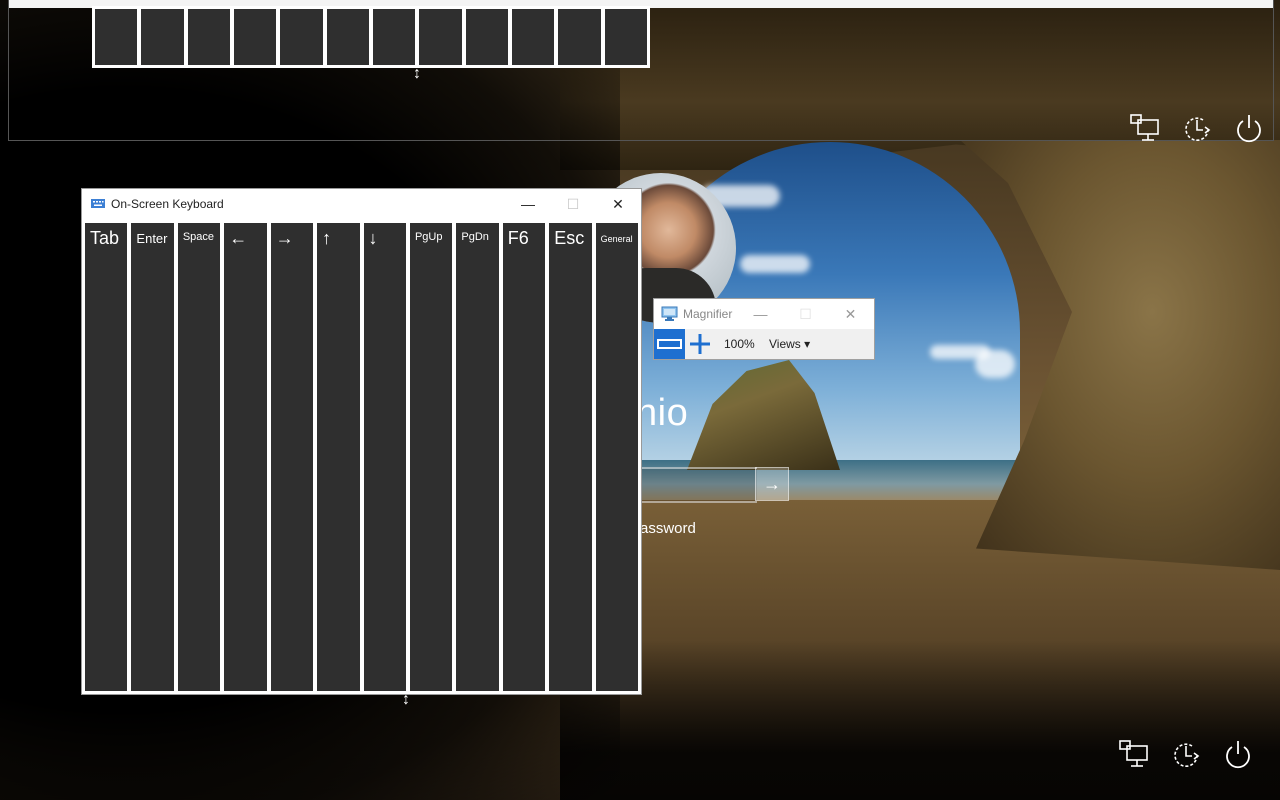 This screenshot has width=1280, height=800. Describe the element at coordinates (167, 204) in the screenshot. I see `osk-window-title: On-Screen Keyboard` at that location.